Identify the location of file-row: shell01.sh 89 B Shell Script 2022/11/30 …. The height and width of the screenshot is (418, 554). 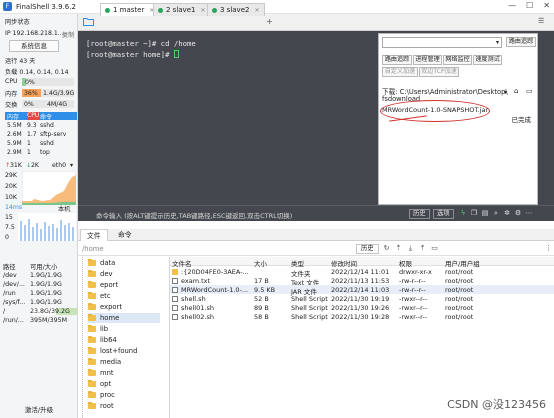
(362, 307).